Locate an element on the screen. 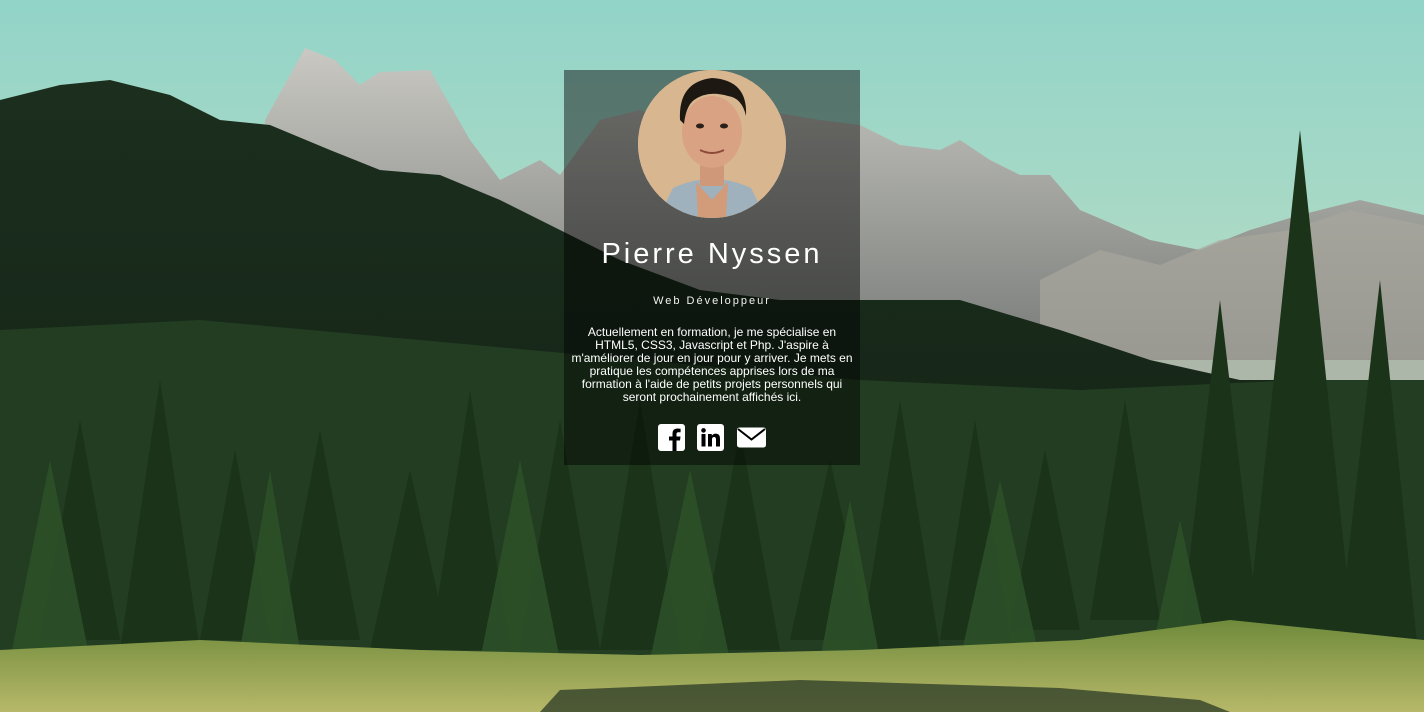 The width and height of the screenshot is (1424, 712). avatar-portrait-icon is located at coordinates (712, 144).